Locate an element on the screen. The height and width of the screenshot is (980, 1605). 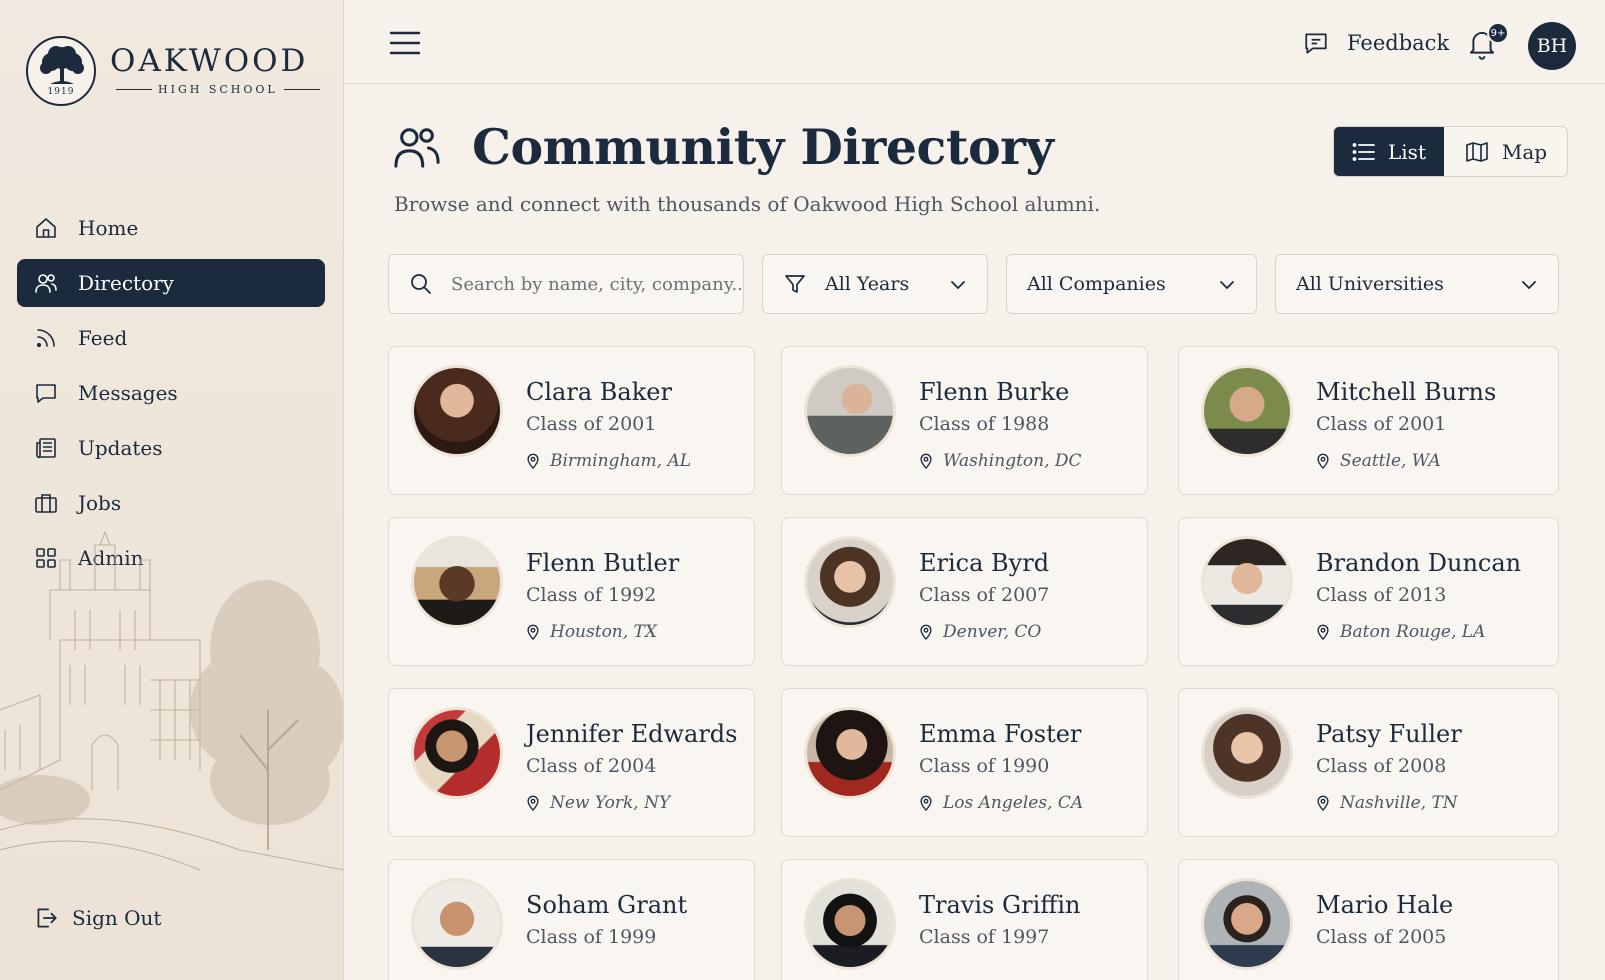
sidebar-item-label: Feed is located at coordinates (103, 338).